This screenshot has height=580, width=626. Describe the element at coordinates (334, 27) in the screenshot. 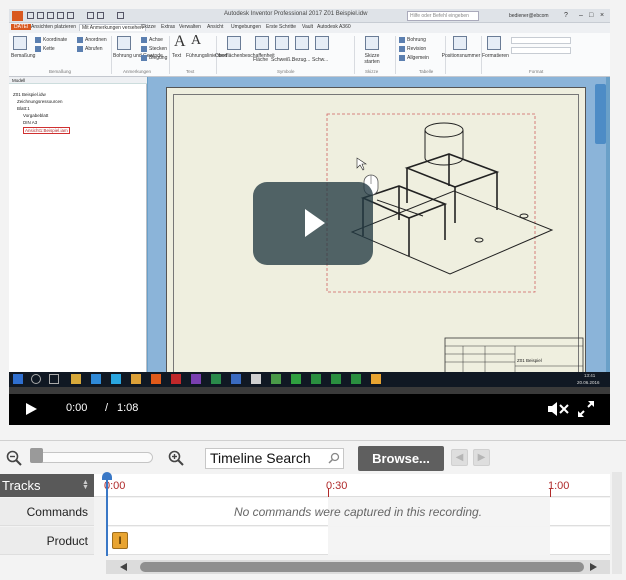

I see `ribbon-tab: Autodesk A360` at that location.